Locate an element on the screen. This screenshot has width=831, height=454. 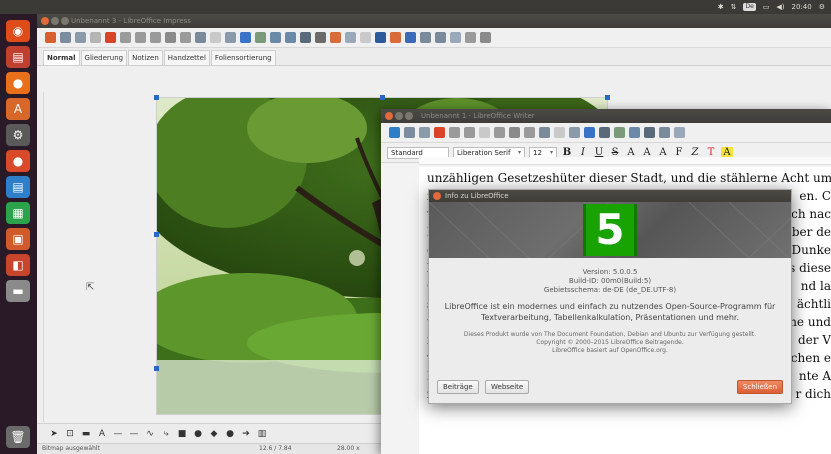
drive-icon: ▬ is located at coordinates (18, 291).